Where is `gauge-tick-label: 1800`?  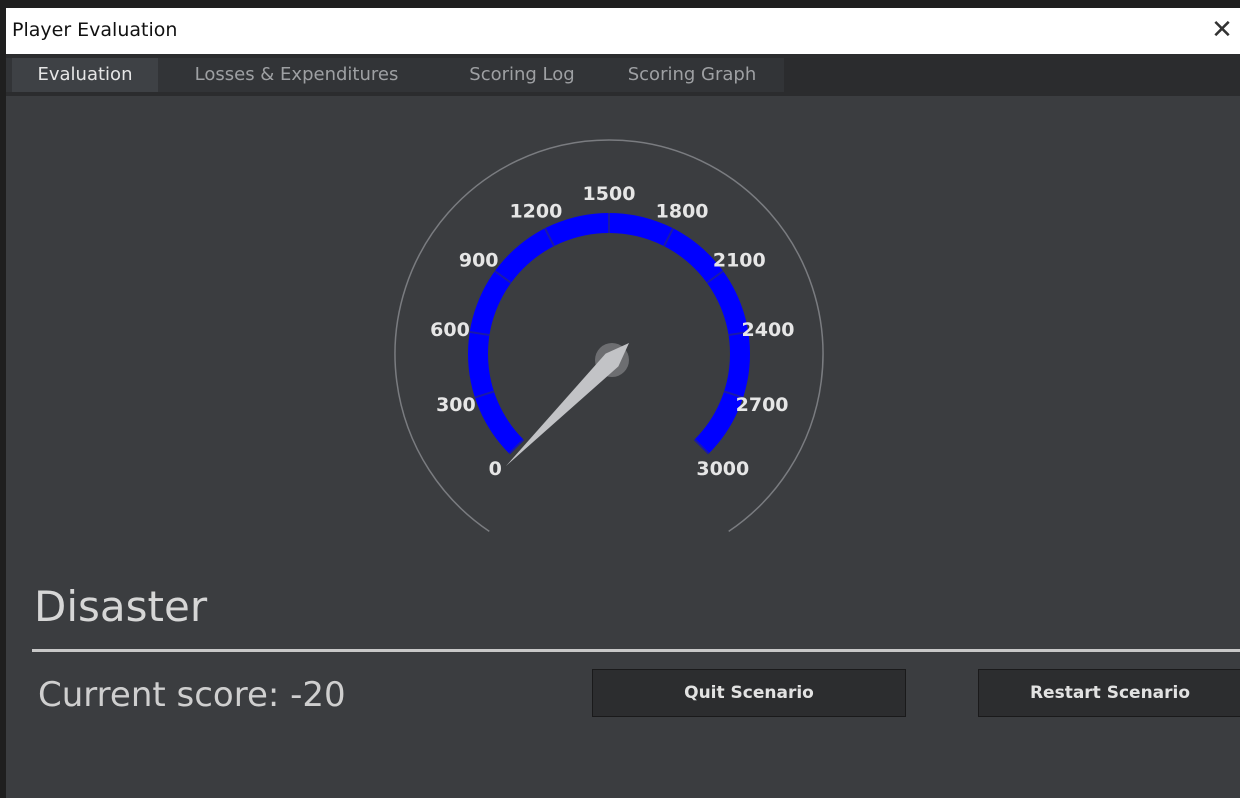 gauge-tick-label: 1800 is located at coordinates (682, 212).